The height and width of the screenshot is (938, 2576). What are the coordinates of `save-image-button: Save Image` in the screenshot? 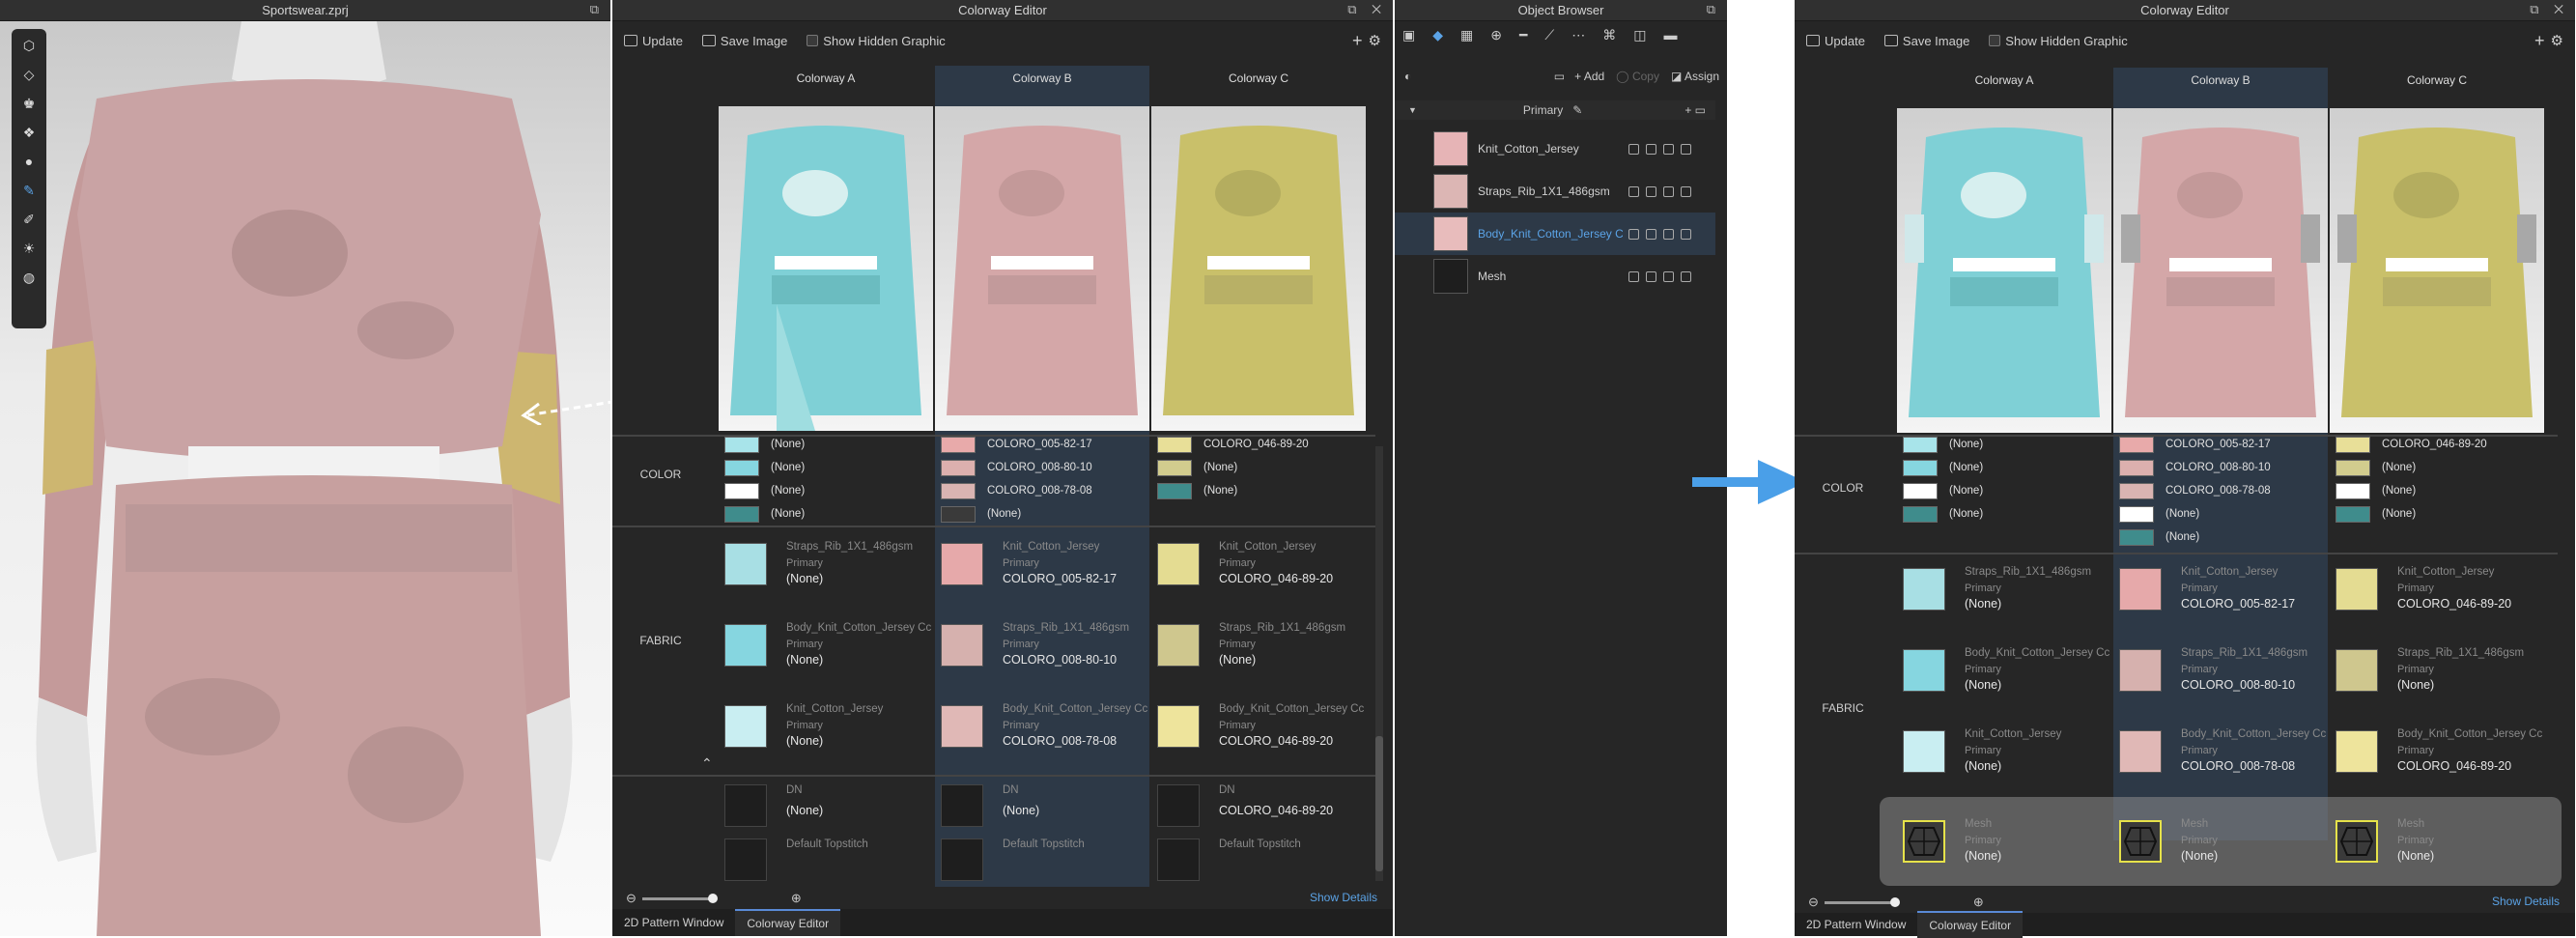 It's located at (744, 41).